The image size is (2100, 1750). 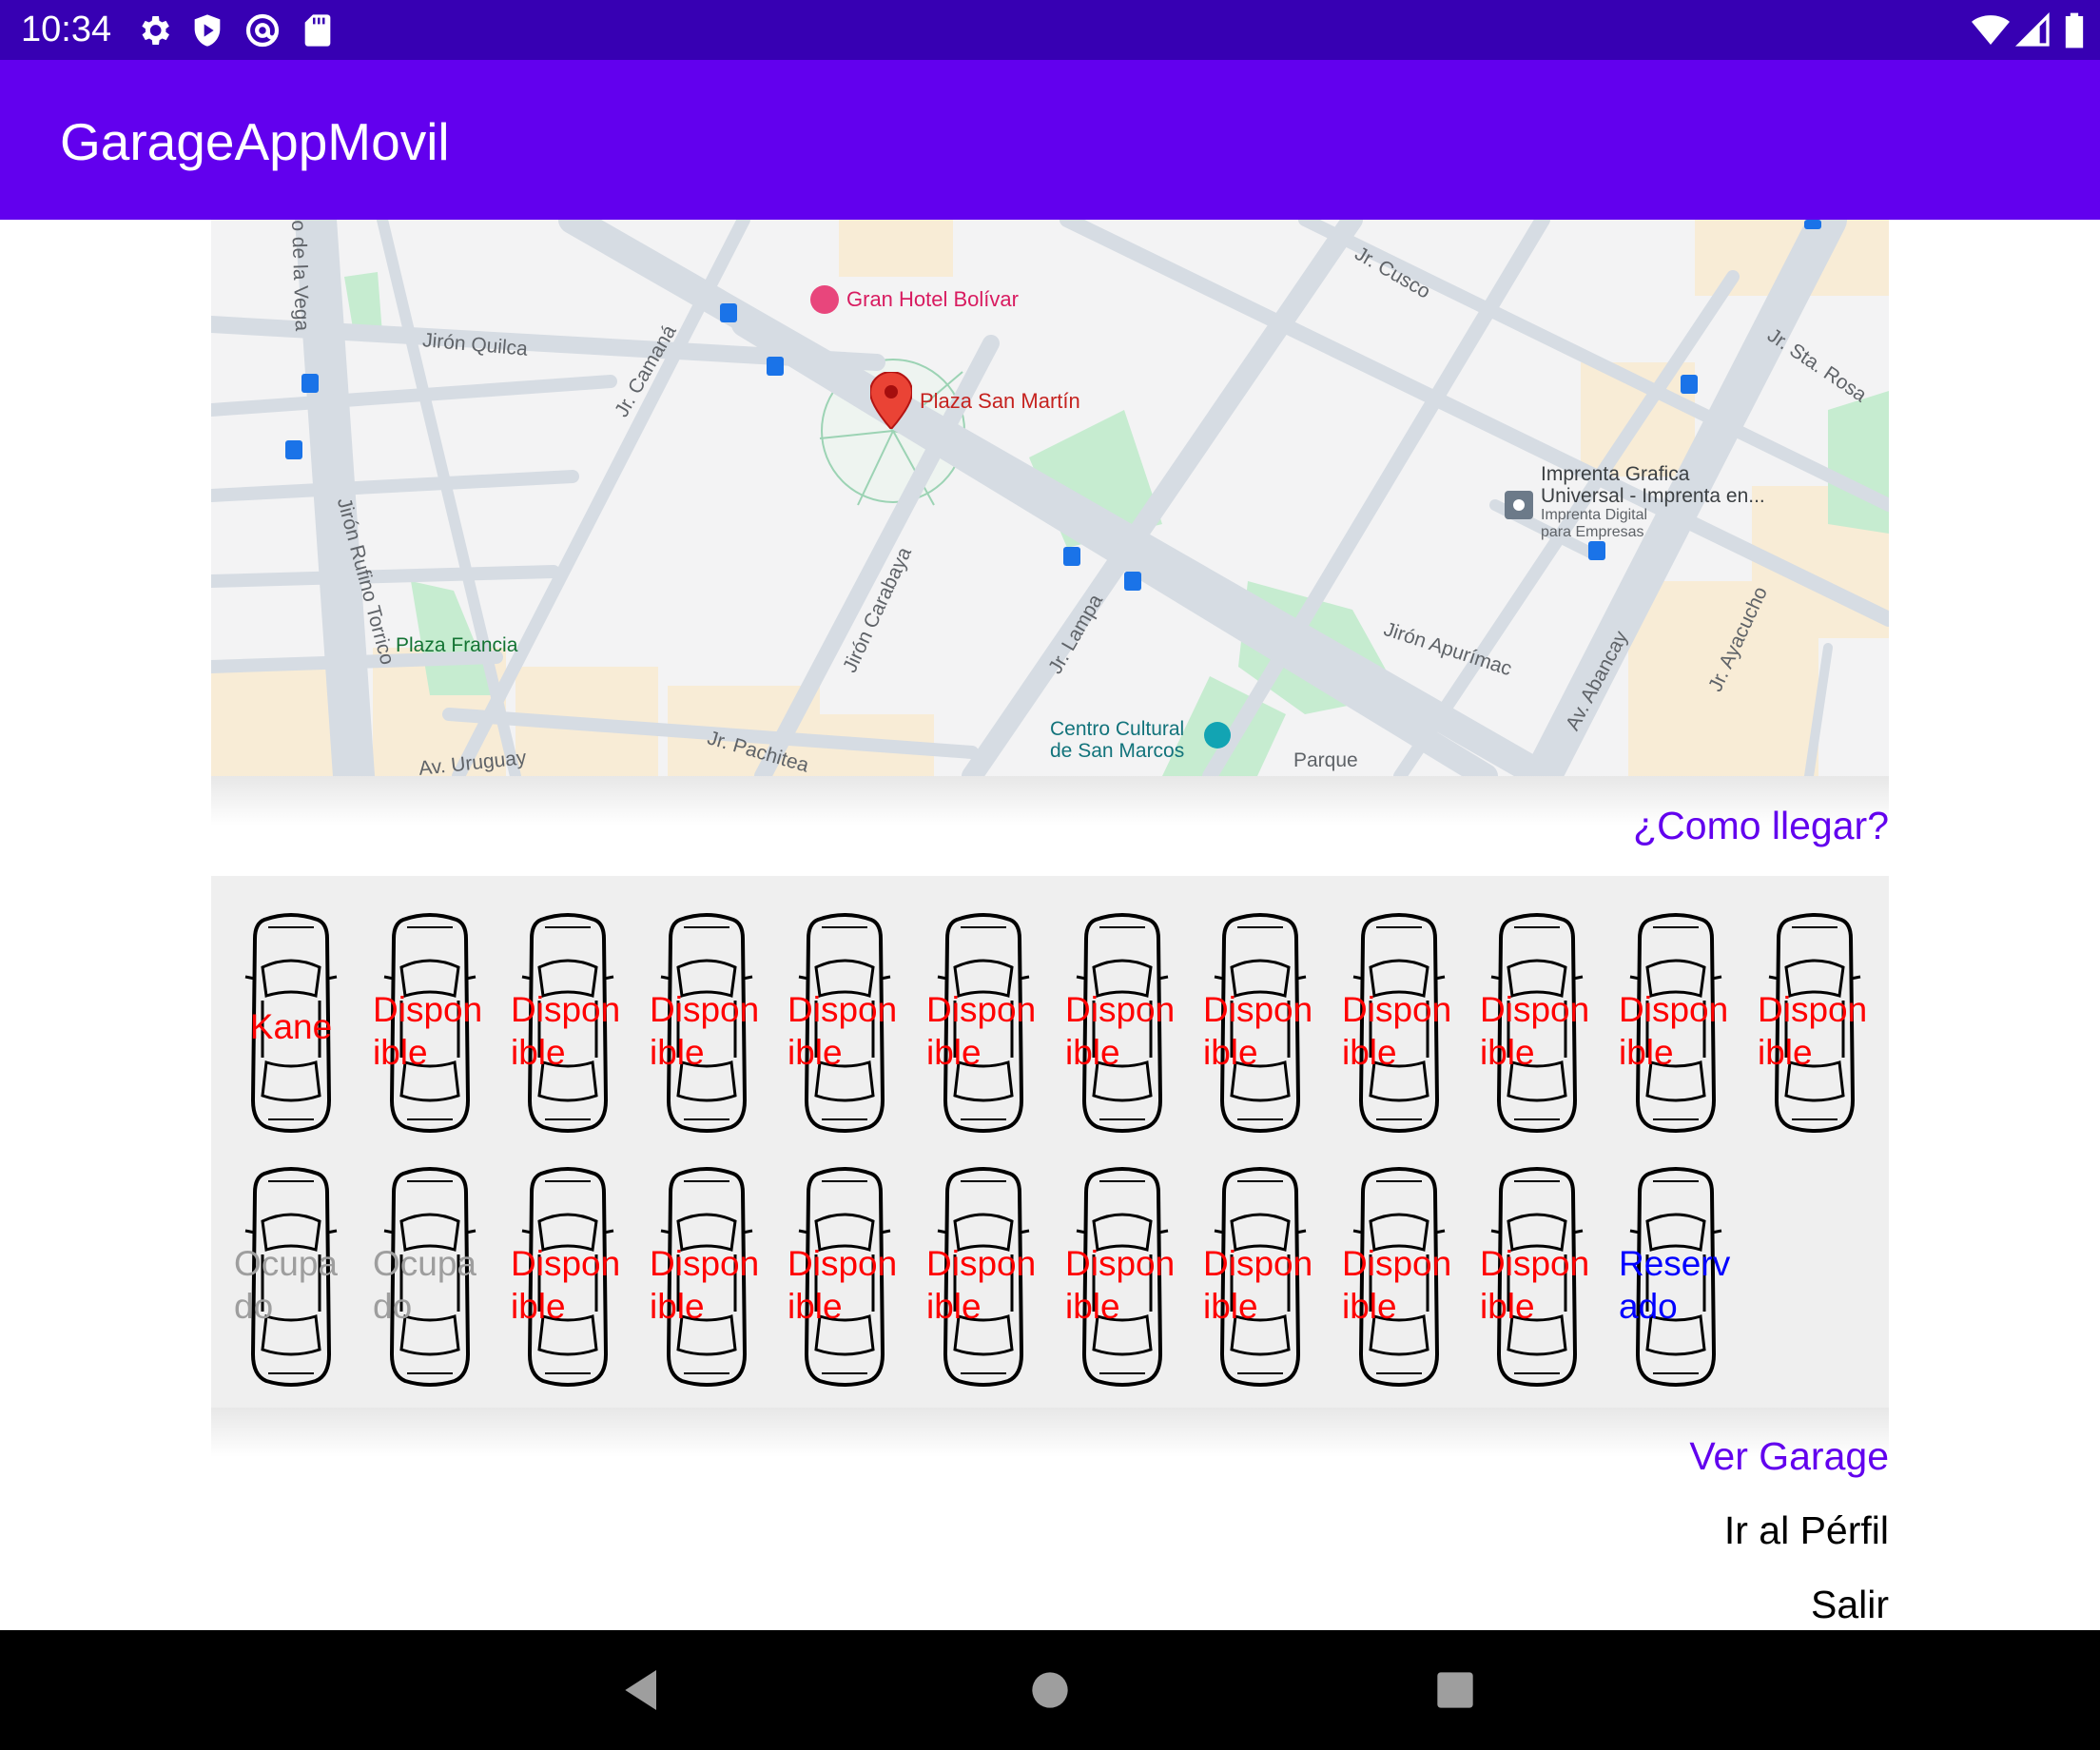 I want to click on parking-slot: Kane, so click(x=291, y=1022).